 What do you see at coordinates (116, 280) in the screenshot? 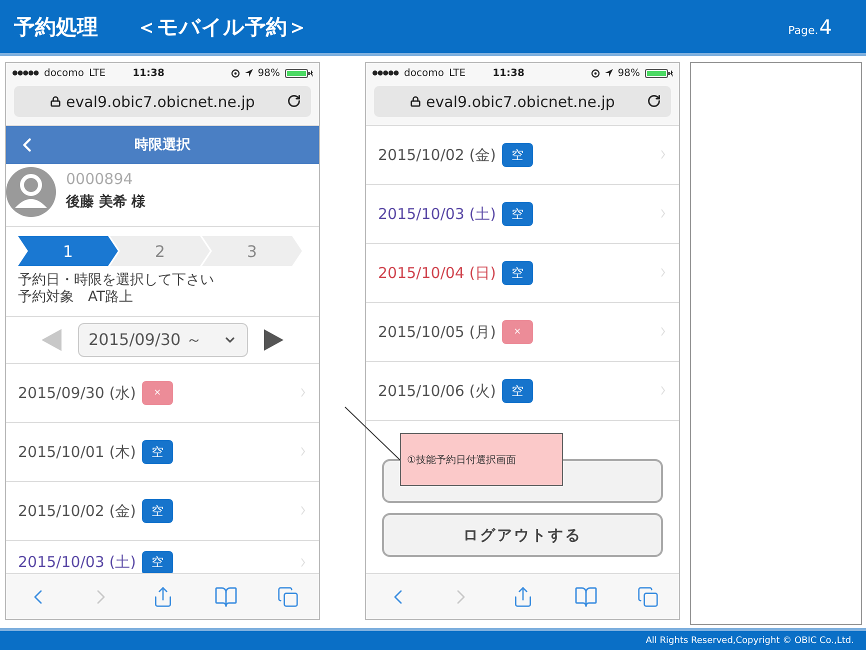
I see `instruction-text: 予約日・時限を選択して下さい` at bounding box center [116, 280].